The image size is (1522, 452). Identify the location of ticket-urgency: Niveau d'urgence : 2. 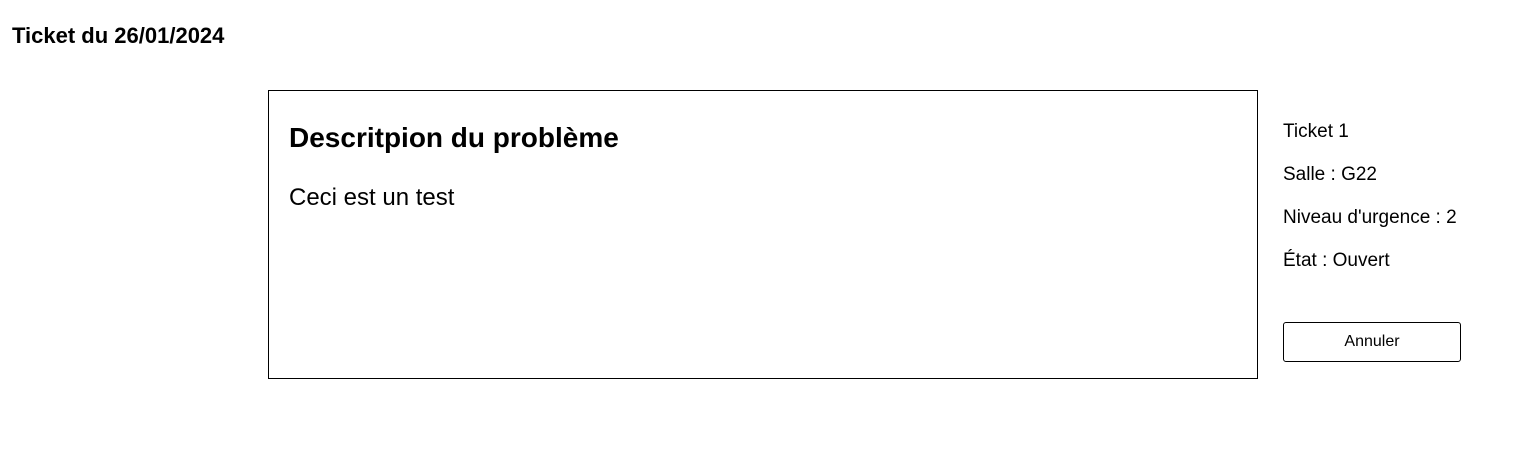
(1370, 217).